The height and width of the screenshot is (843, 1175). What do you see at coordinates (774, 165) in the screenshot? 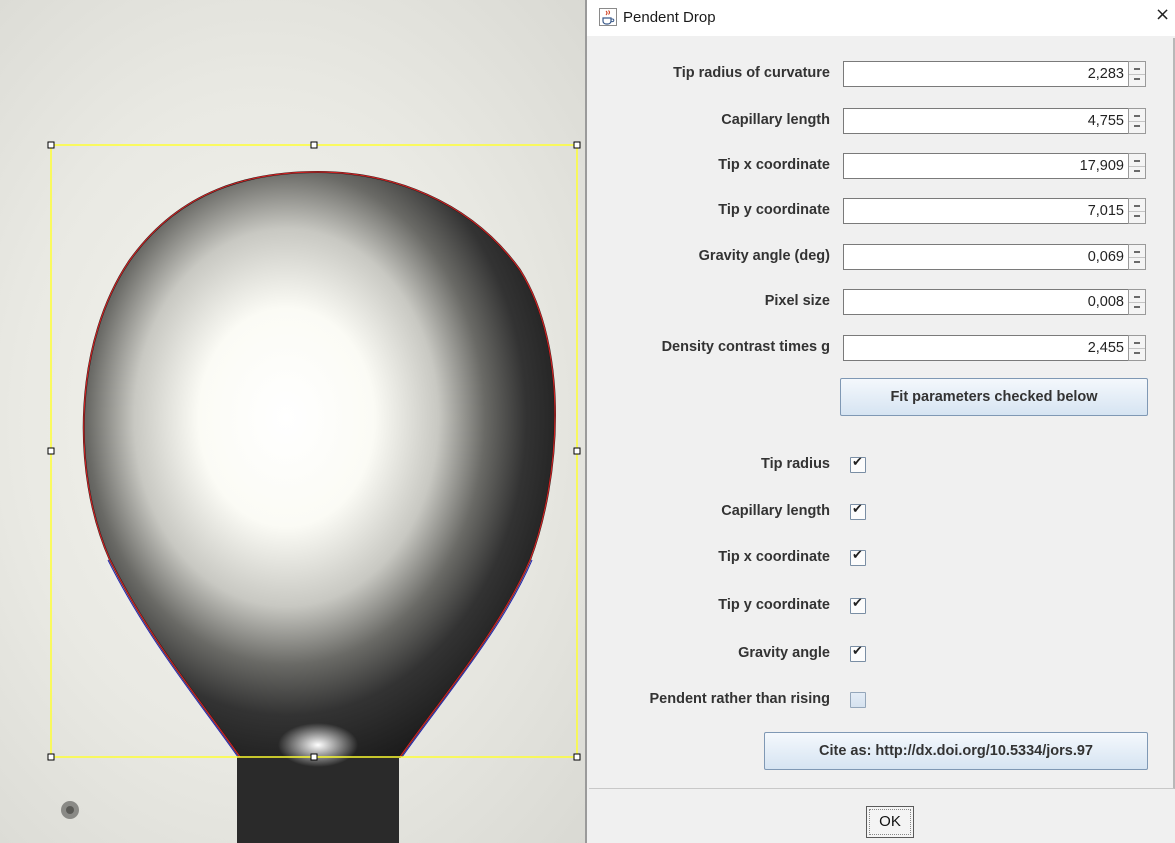
I see `spinner-label: Tip x coordinate` at bounding box center [774, 165].